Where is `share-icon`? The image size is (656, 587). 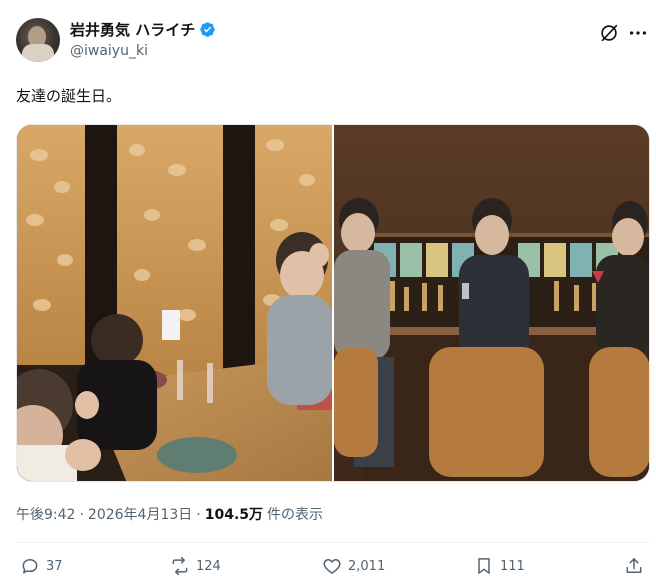
share-icon is located at coordinates (634, 565).